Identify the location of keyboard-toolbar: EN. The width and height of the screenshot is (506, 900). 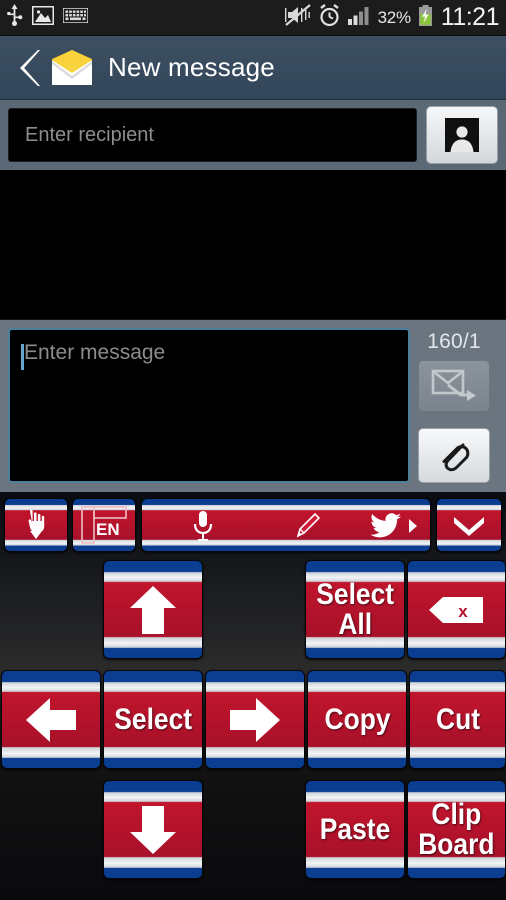
(253, 525).